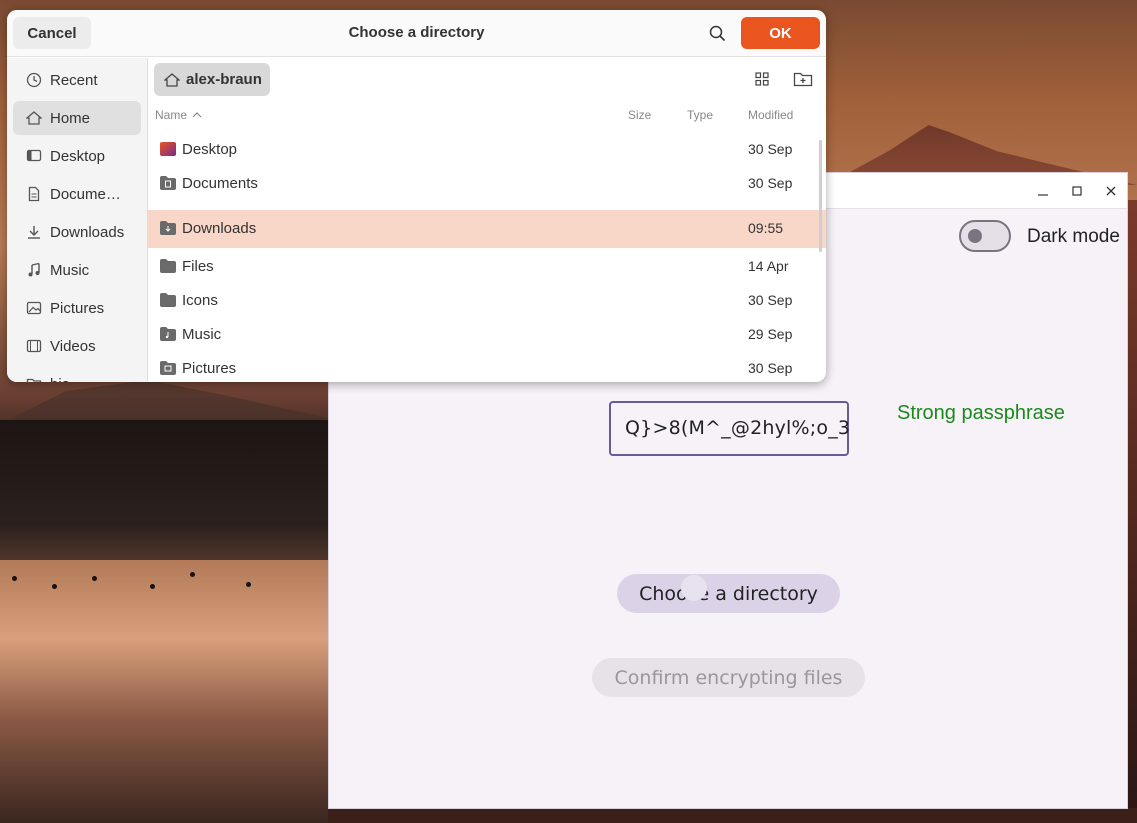  Describe the element at coordinates (718, 34) in the screenshot. I see `search-icon` at that location.